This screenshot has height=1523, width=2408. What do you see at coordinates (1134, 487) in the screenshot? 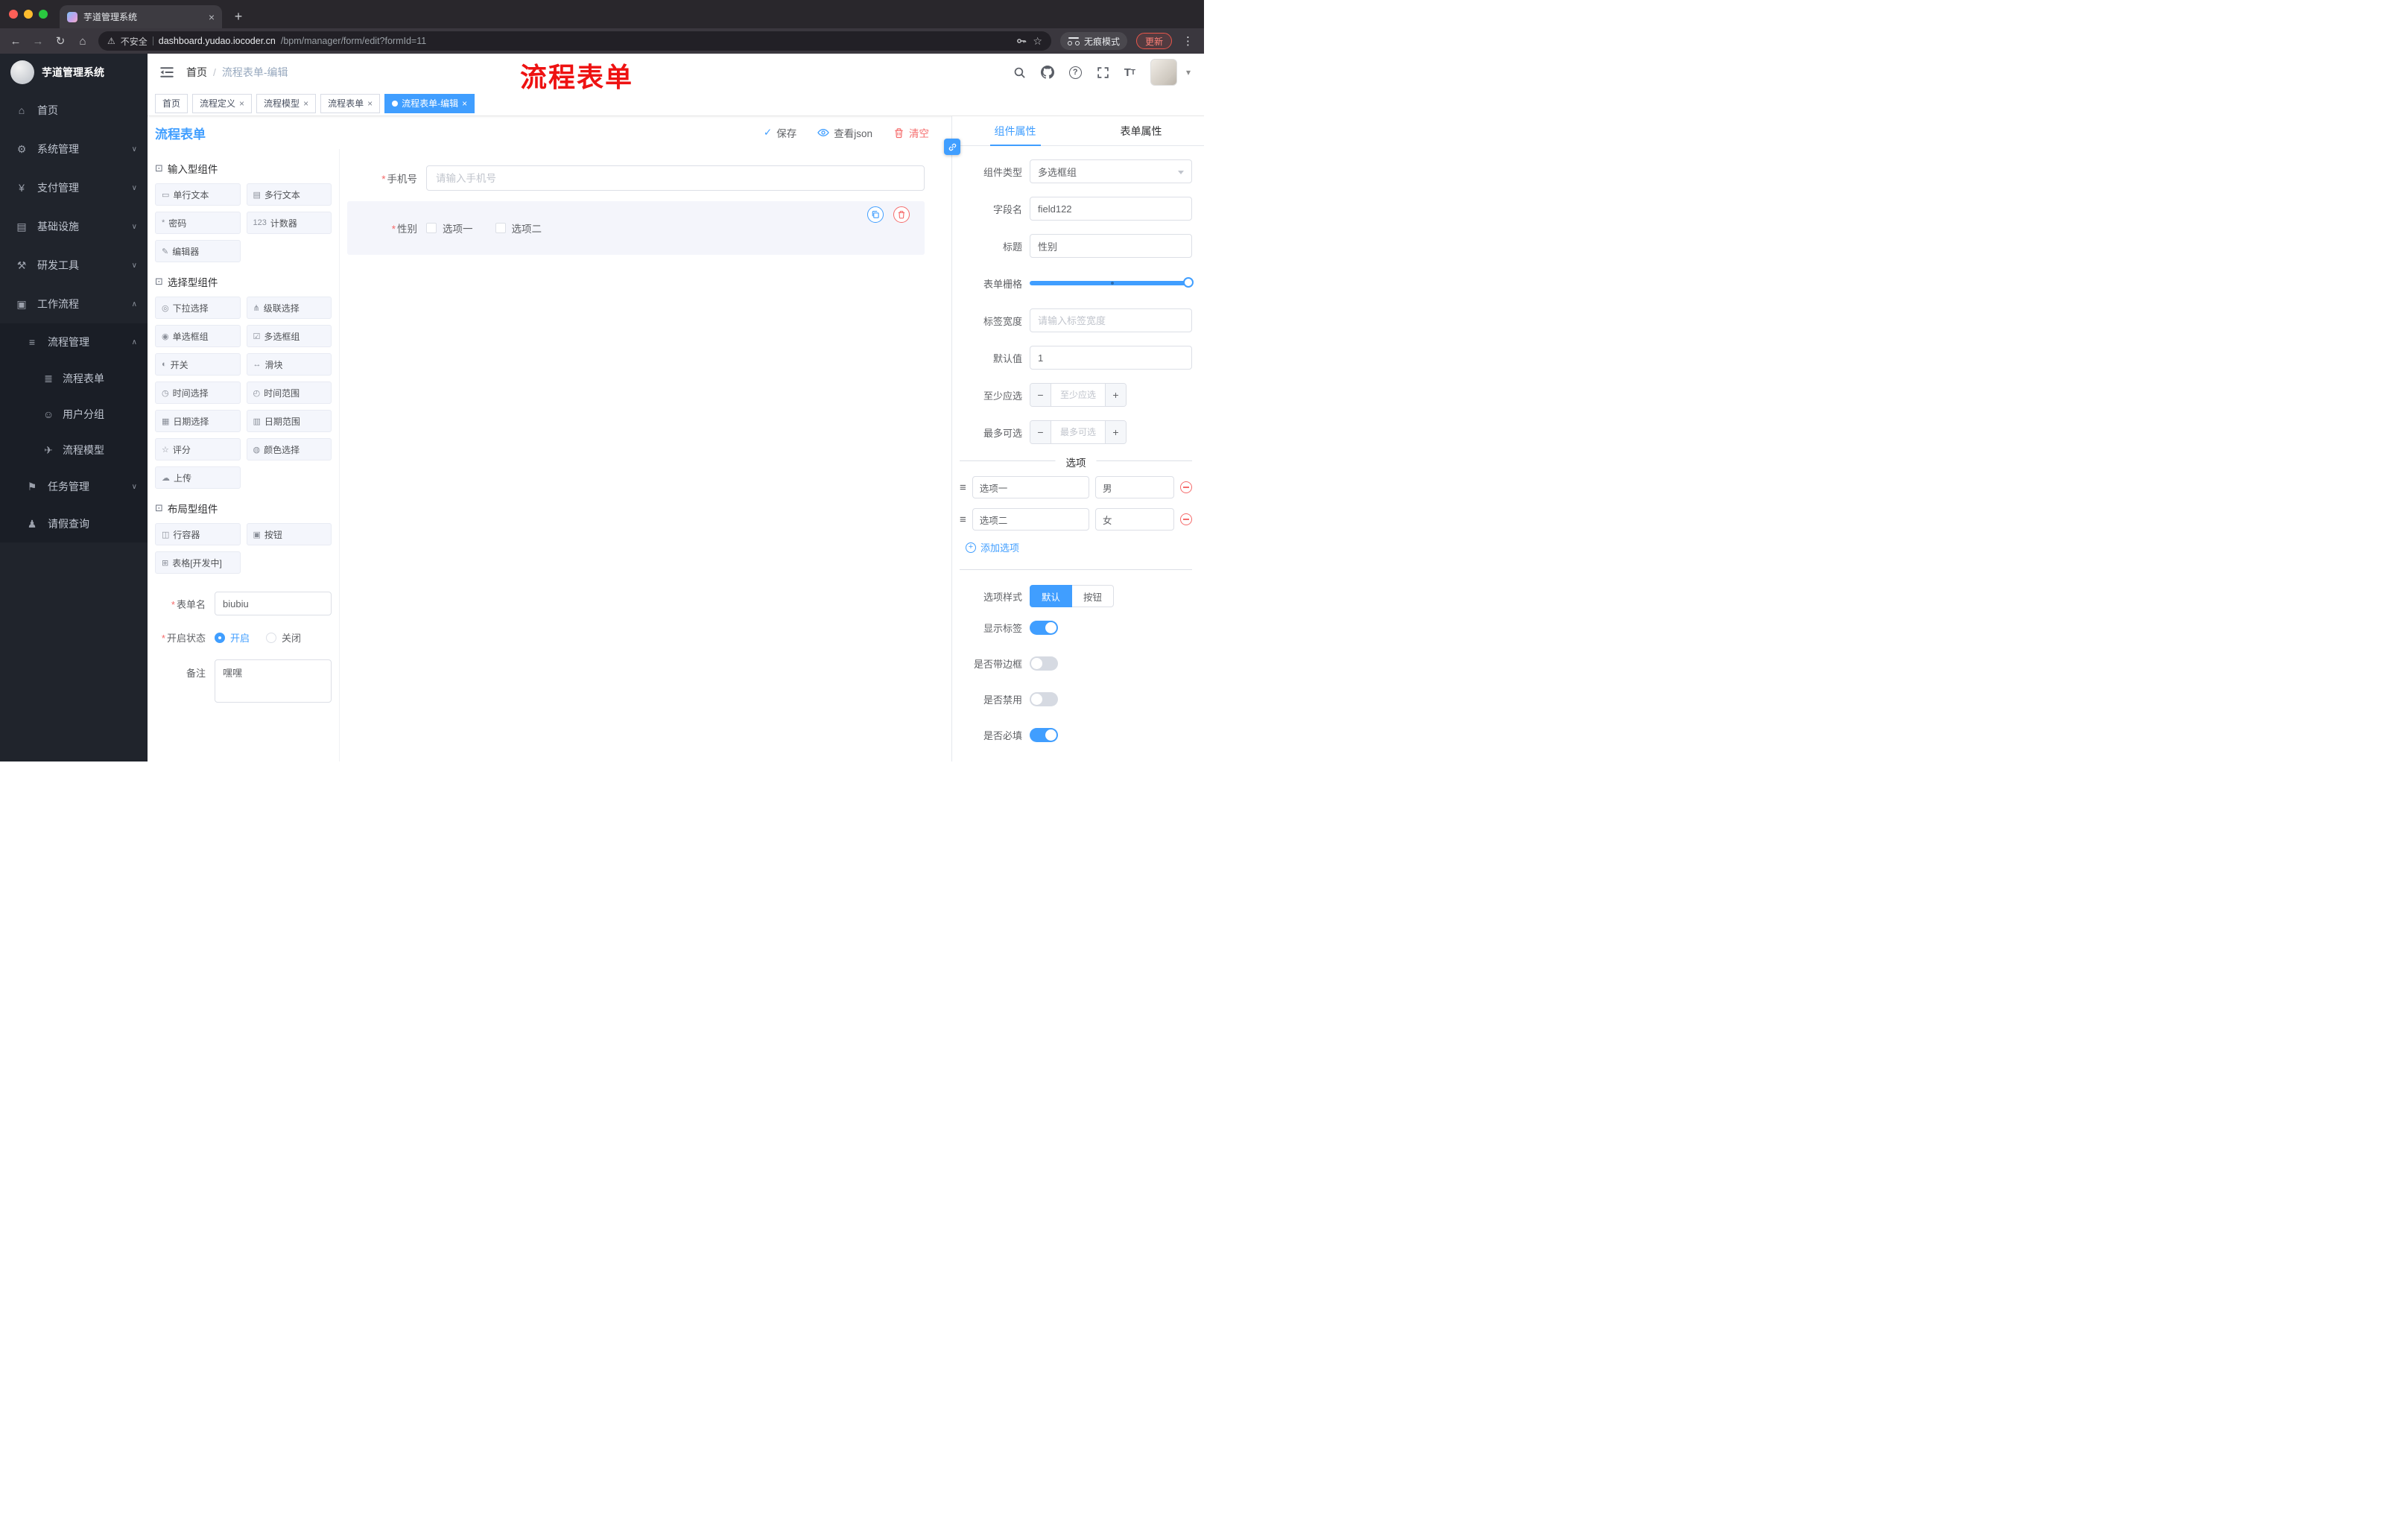
I see `option-1-value-input` at bounding box center [1134, 487].